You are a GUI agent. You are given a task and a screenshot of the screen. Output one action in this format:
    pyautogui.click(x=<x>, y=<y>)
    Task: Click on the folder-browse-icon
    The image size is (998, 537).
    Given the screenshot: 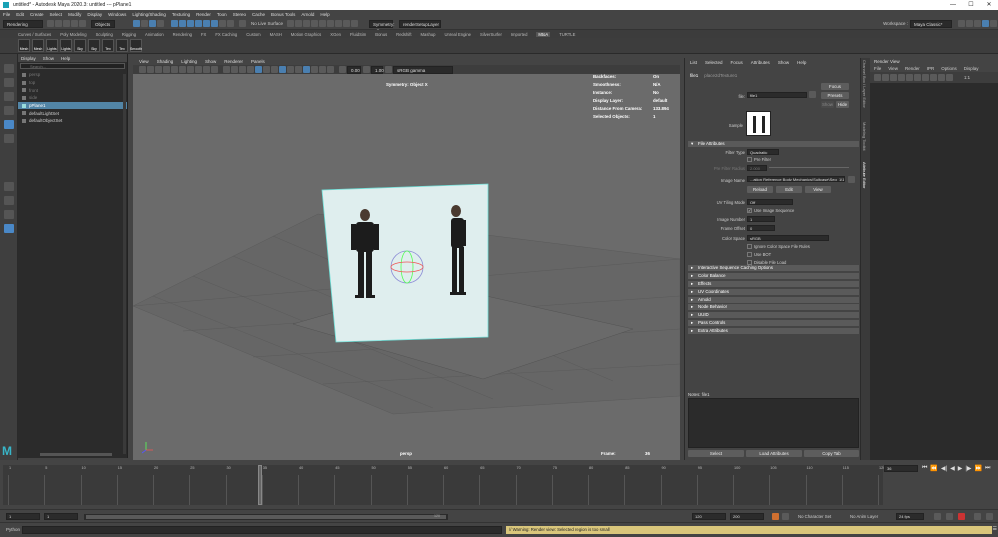 What is the action you would take?
    pyautogui.click(x=851, y=179)
    